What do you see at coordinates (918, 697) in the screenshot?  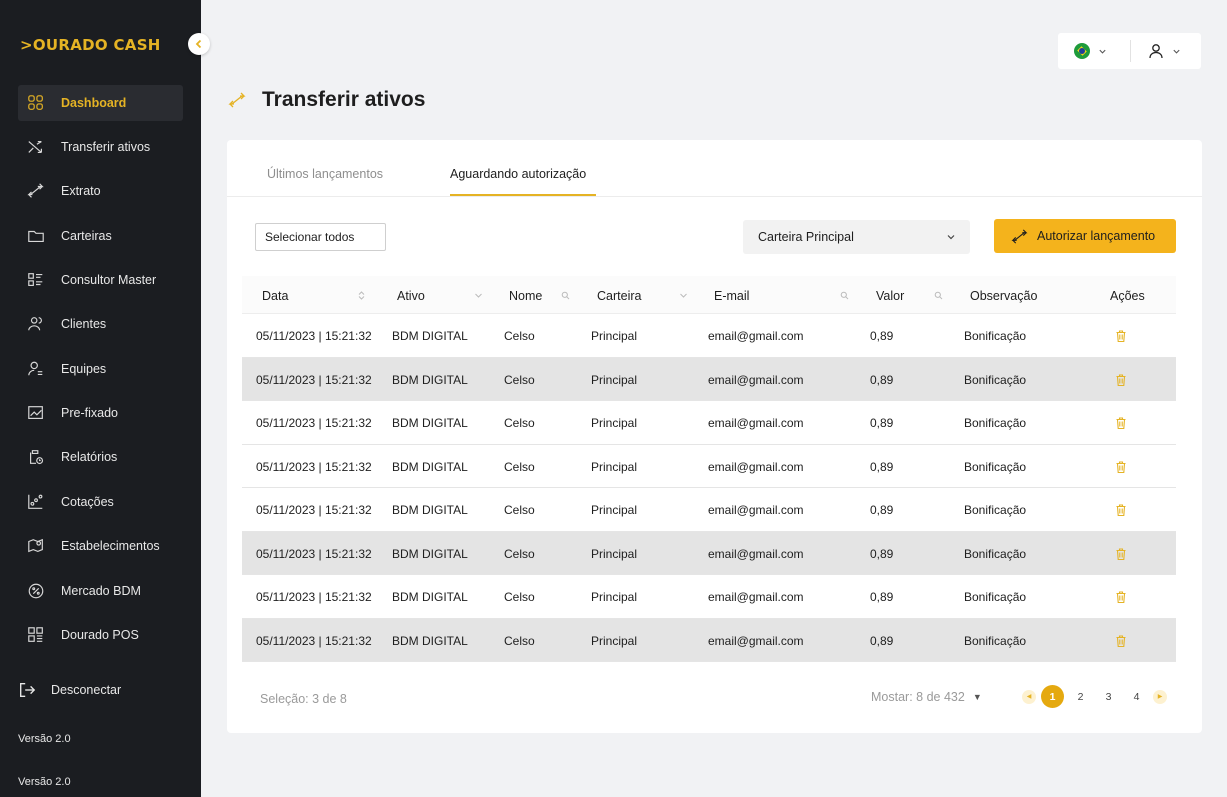 I see `page-size-label: Mostar: 8 de 432` at bounding box center [918, 697].